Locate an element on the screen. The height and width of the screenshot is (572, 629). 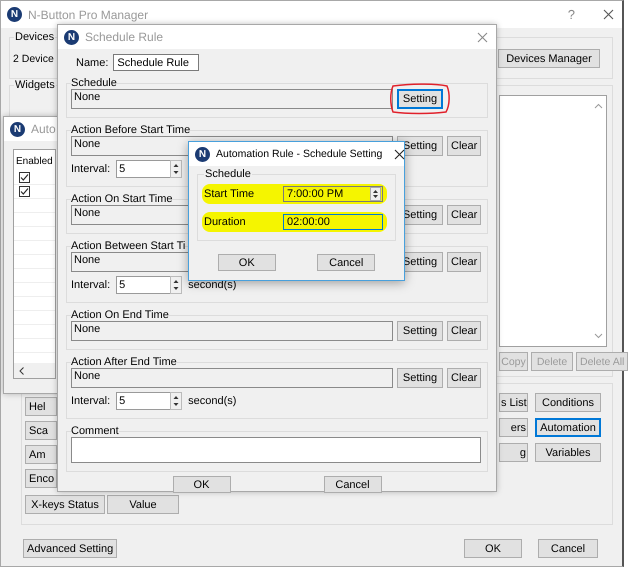
group-label: Action On End Time is located at coordinates (120, 315).